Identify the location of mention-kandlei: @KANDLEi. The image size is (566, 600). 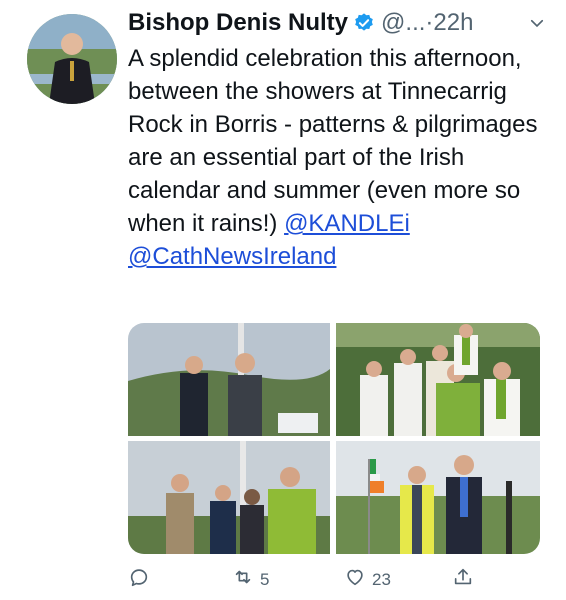
(347, 223).